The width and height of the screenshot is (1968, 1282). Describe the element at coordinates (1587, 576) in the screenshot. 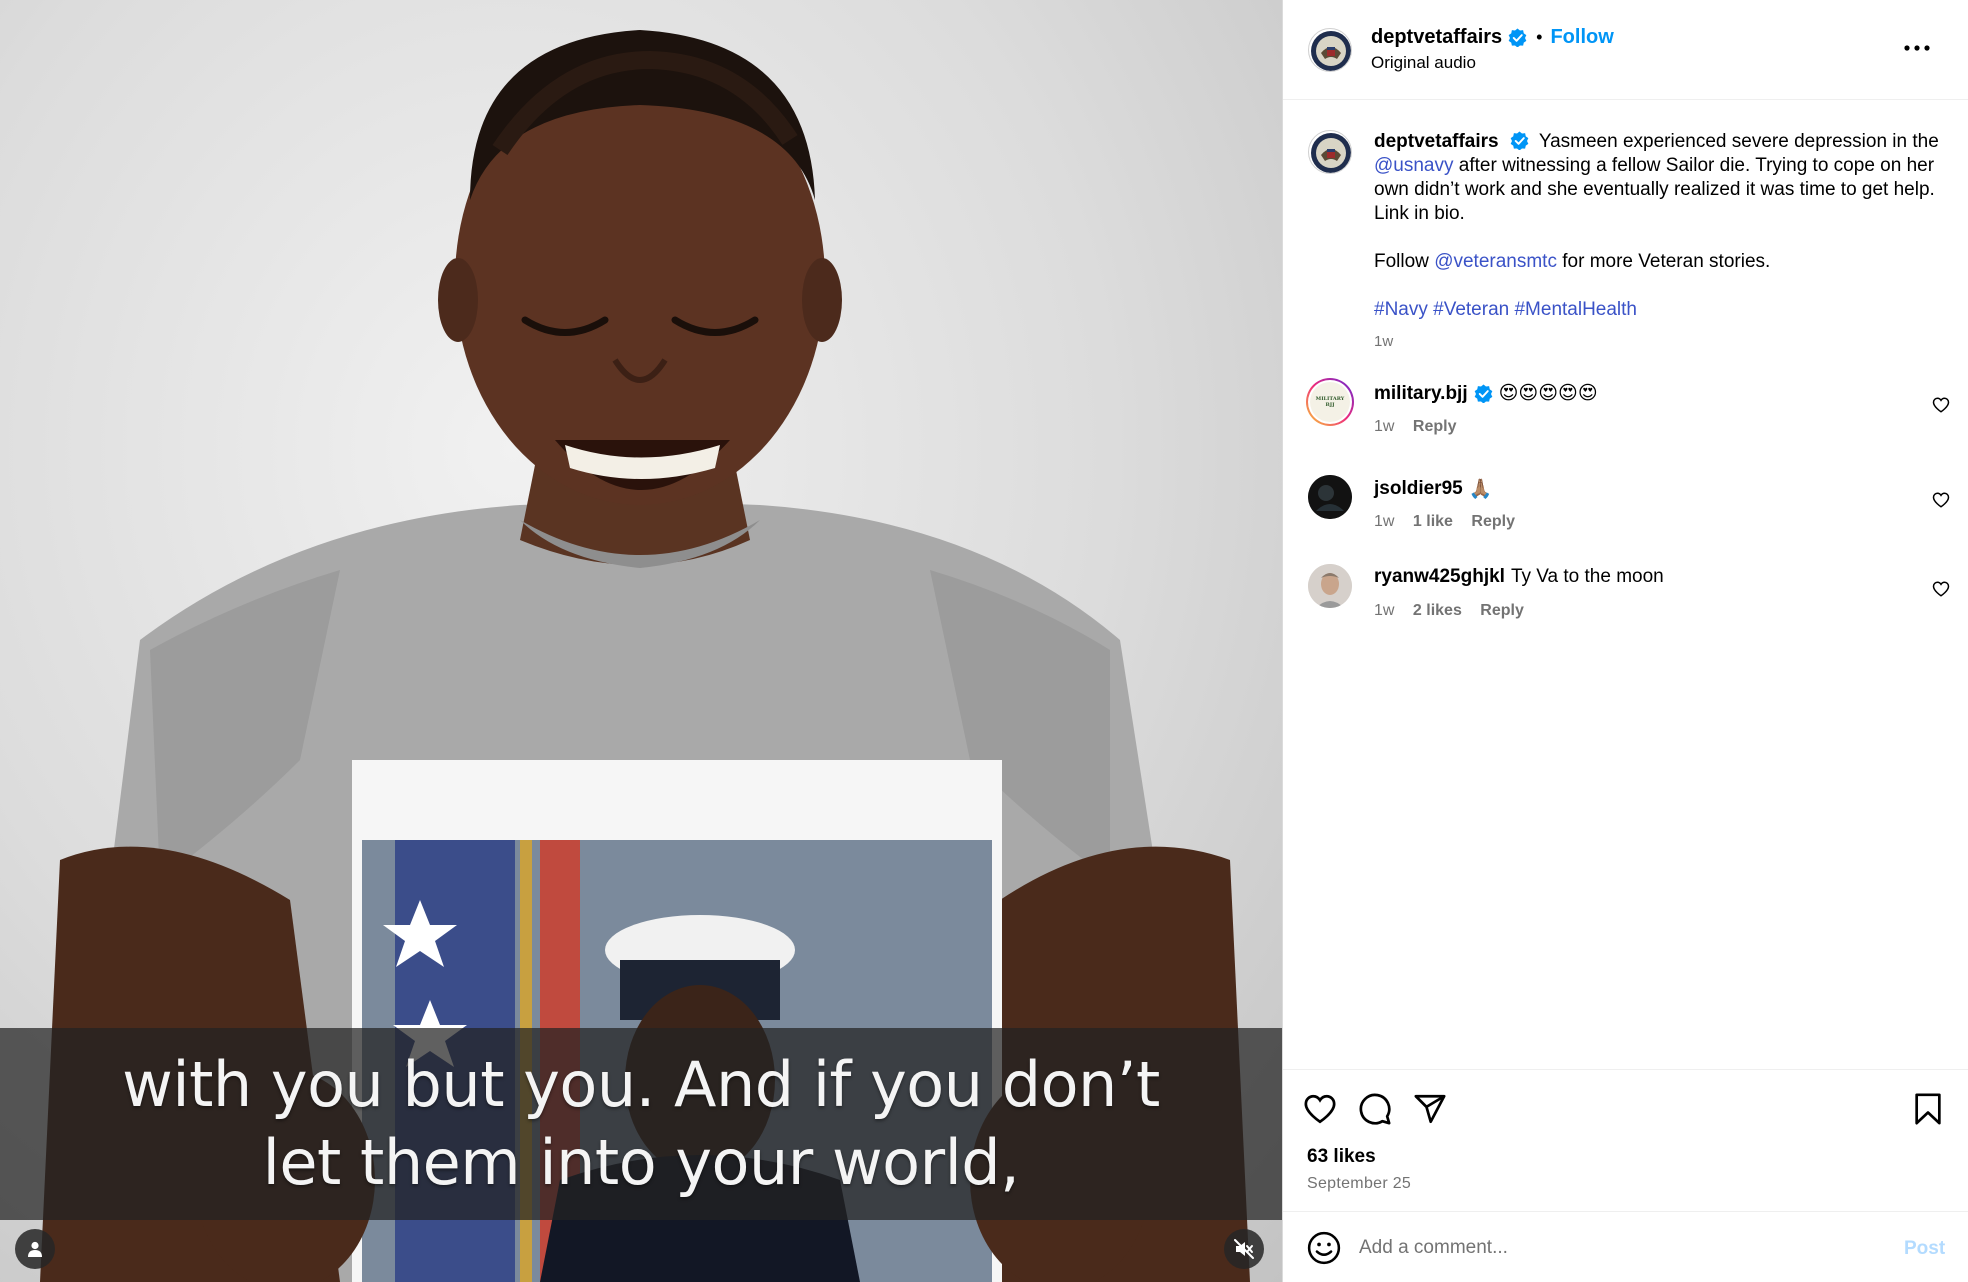

I see `comment-body: Ty Va to the moon` at that location.